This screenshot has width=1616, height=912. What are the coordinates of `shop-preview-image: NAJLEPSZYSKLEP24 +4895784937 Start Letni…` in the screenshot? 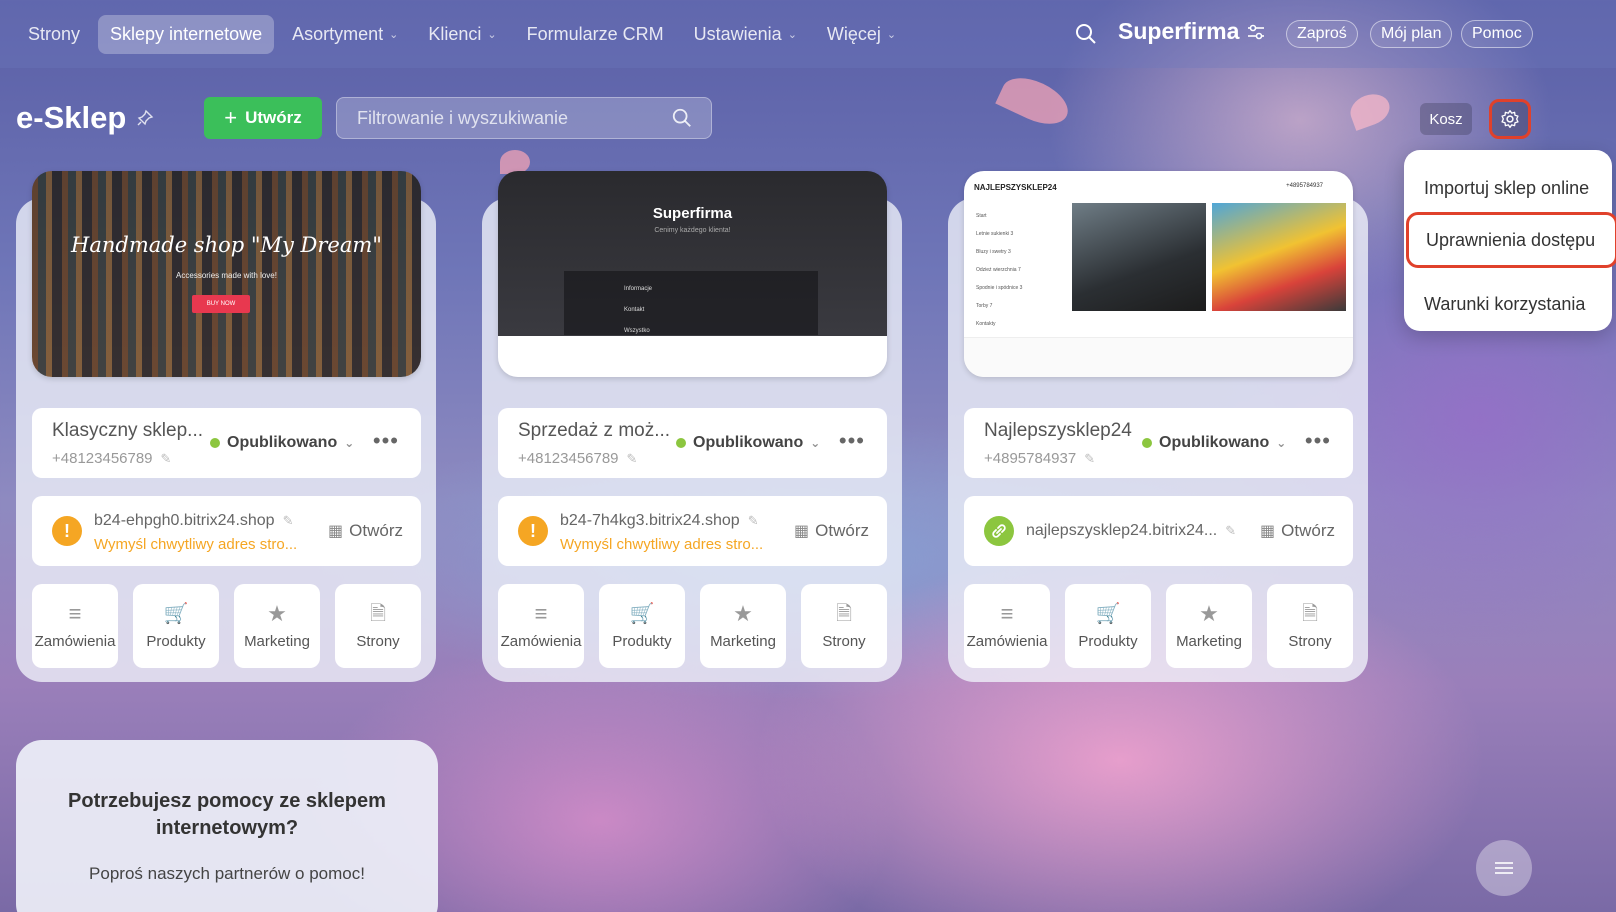 It's located at (1158, 274).